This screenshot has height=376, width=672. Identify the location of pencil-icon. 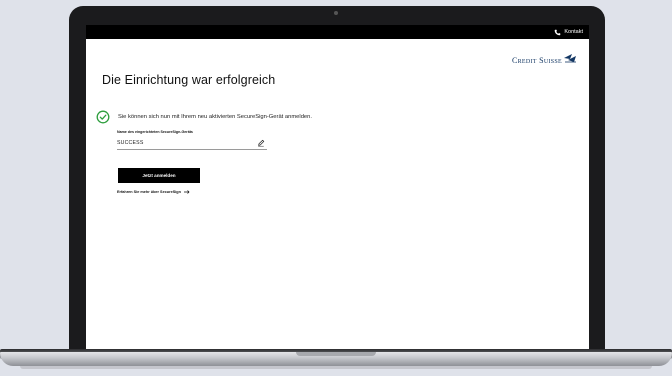
(261, 143).